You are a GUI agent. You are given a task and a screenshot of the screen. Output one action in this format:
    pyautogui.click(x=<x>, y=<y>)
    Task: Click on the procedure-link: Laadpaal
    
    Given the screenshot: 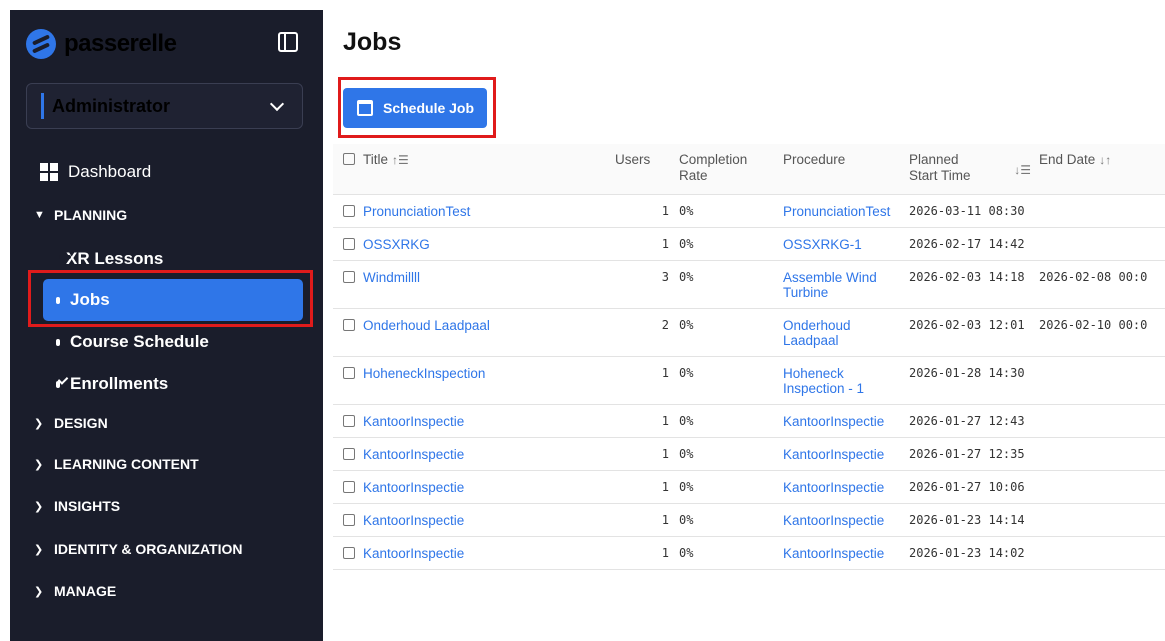 What is the action you would take?
    pyautogui.click(x=842, y=340)
    